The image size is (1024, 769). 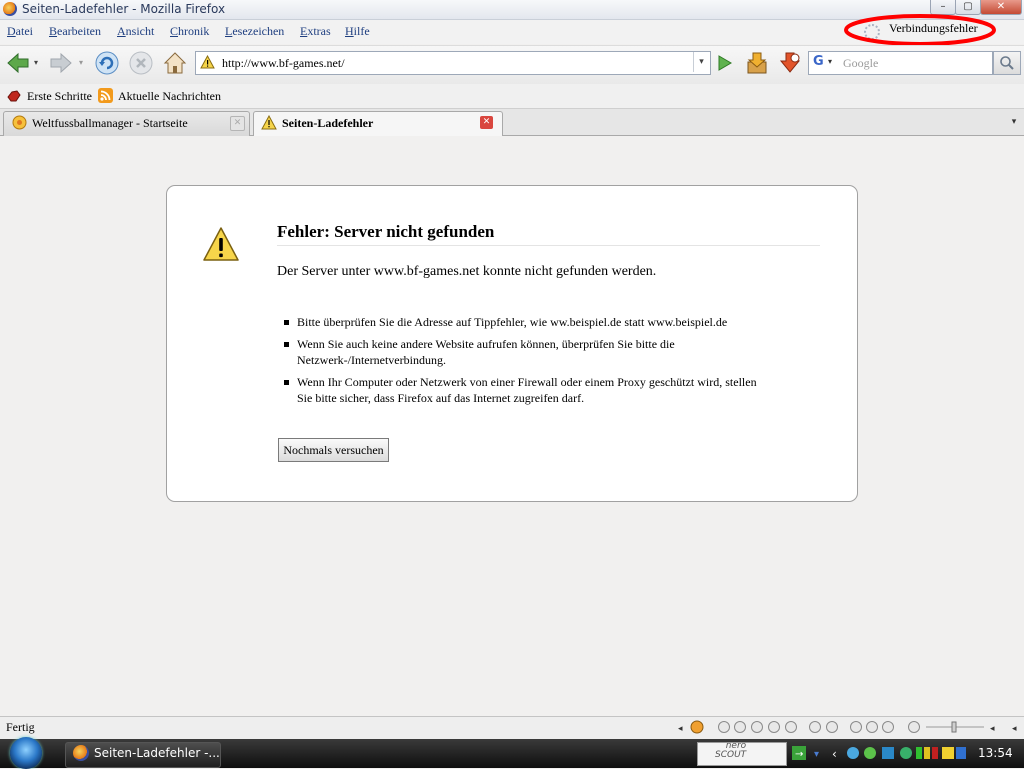 What do you see at coordinates (1014, 122) in the screenshot?
I see `tab-list-dropdown-icon: ▾` at bounding box center [1014, 122].